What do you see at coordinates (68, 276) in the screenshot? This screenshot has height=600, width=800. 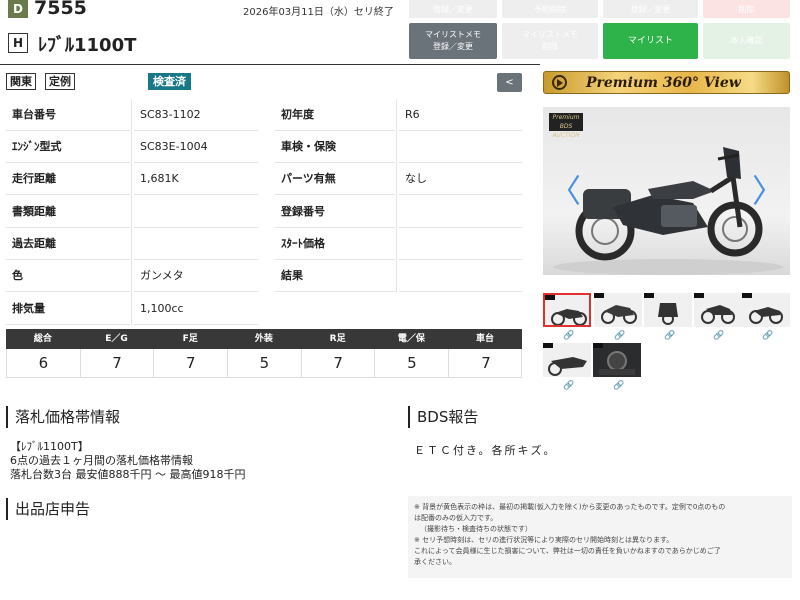 I see `spec-label: 色` at bounding box center [68, 276].